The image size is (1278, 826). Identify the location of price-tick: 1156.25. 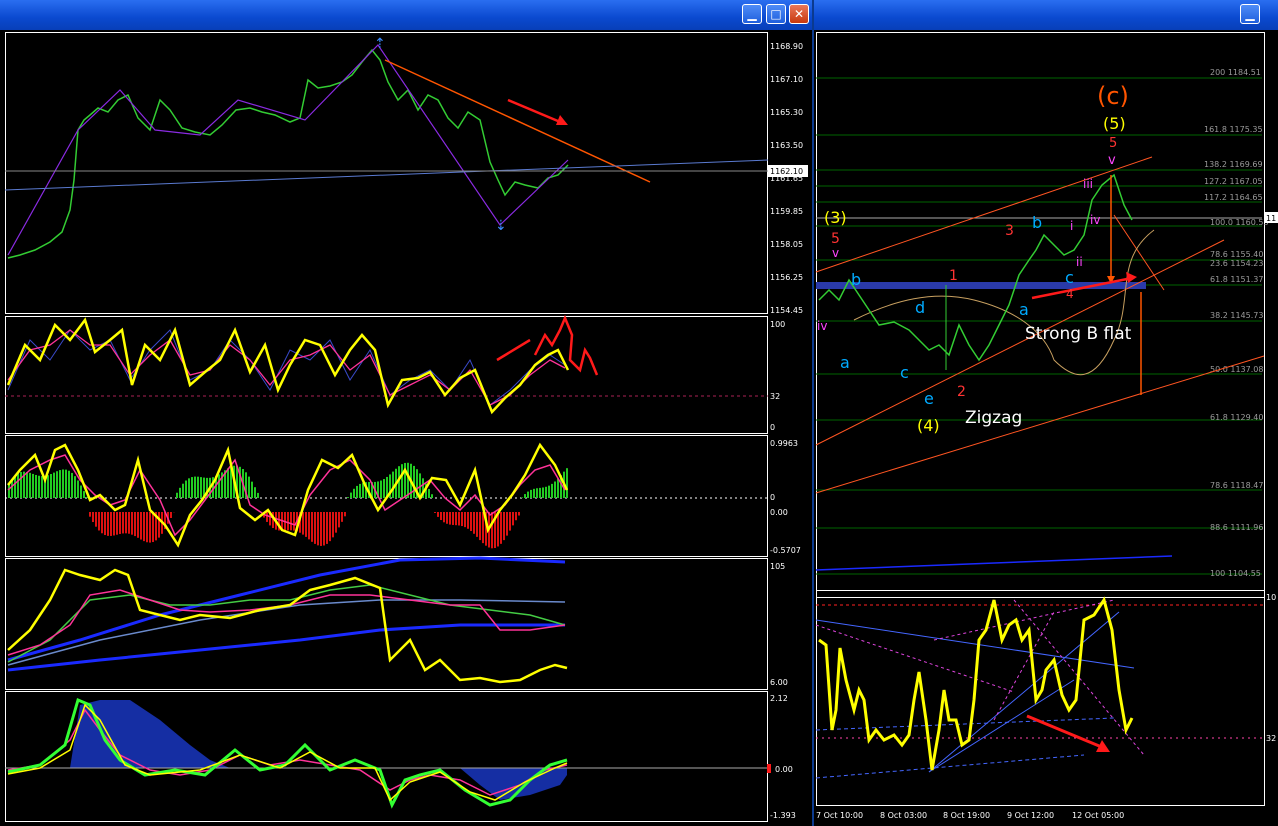
(786, 277).